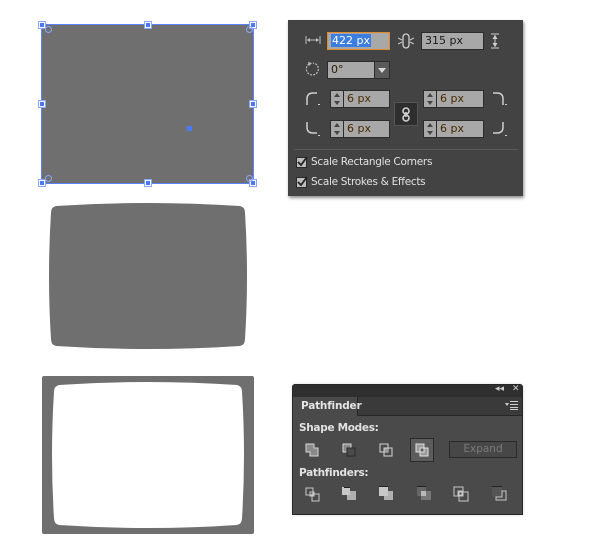  What do you see at coordinates (189, 128) in the screenshot?
I see `center-point` at bounding box center [189, 128].